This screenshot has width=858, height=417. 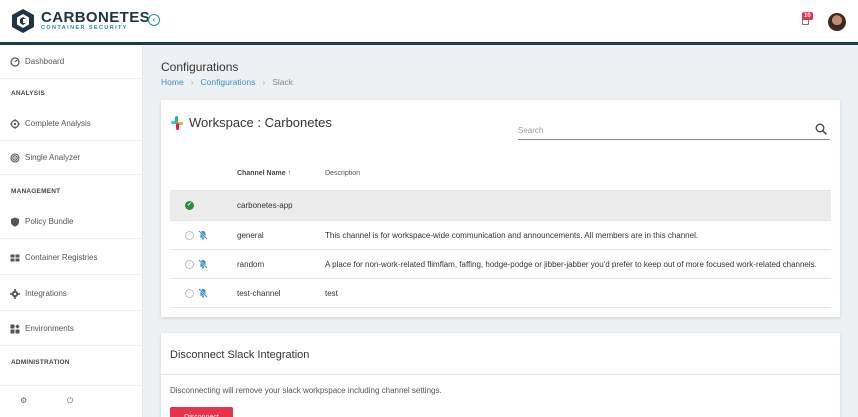 I want to click on table-row: ✓ carbonetes-app, so click(x=500, y=206).